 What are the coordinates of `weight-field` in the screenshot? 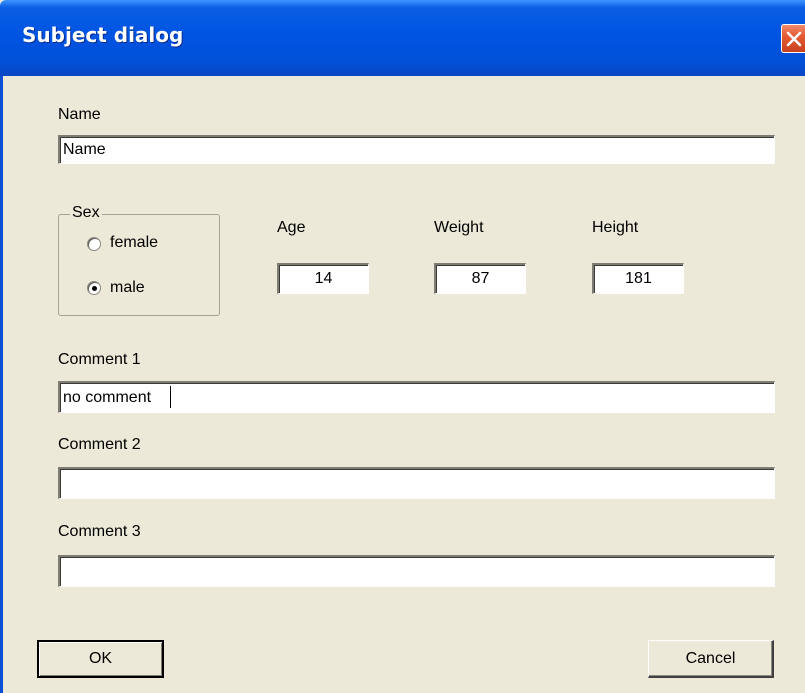 It's located at (480, 278).